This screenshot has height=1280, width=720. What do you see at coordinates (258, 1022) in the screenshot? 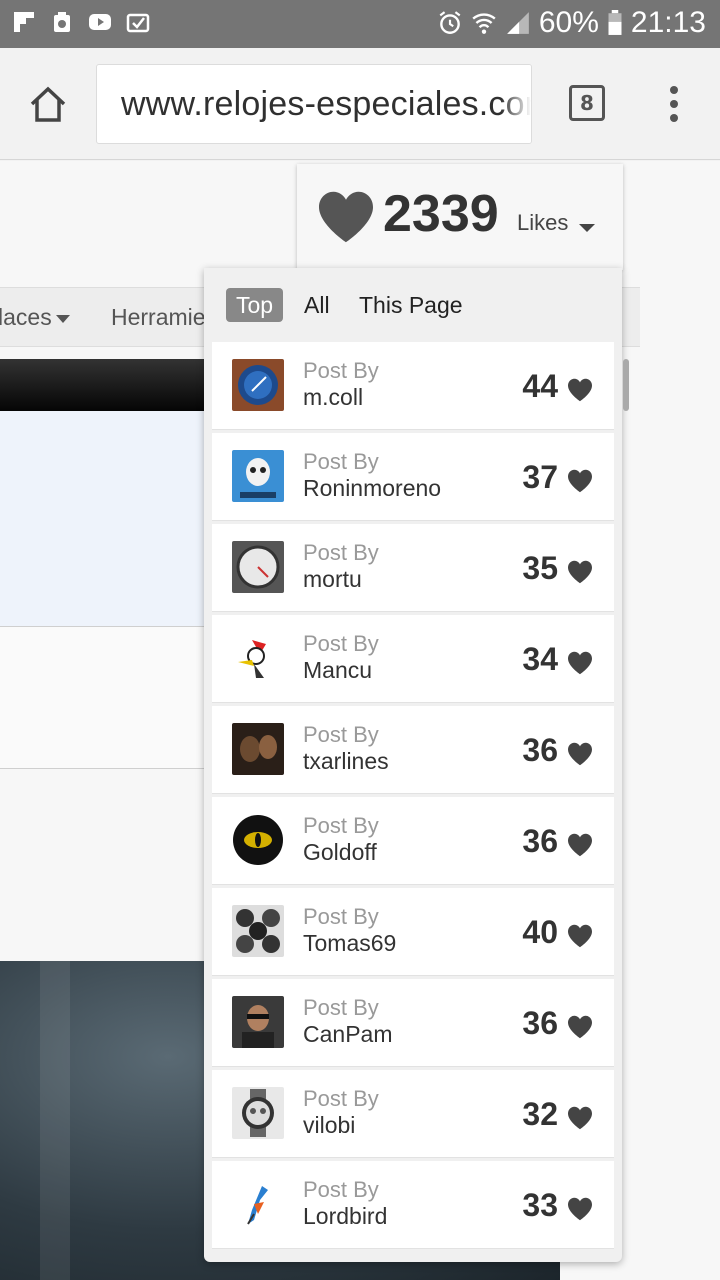
I see `man-portrait-icon` at bounding box center [258, 1022].